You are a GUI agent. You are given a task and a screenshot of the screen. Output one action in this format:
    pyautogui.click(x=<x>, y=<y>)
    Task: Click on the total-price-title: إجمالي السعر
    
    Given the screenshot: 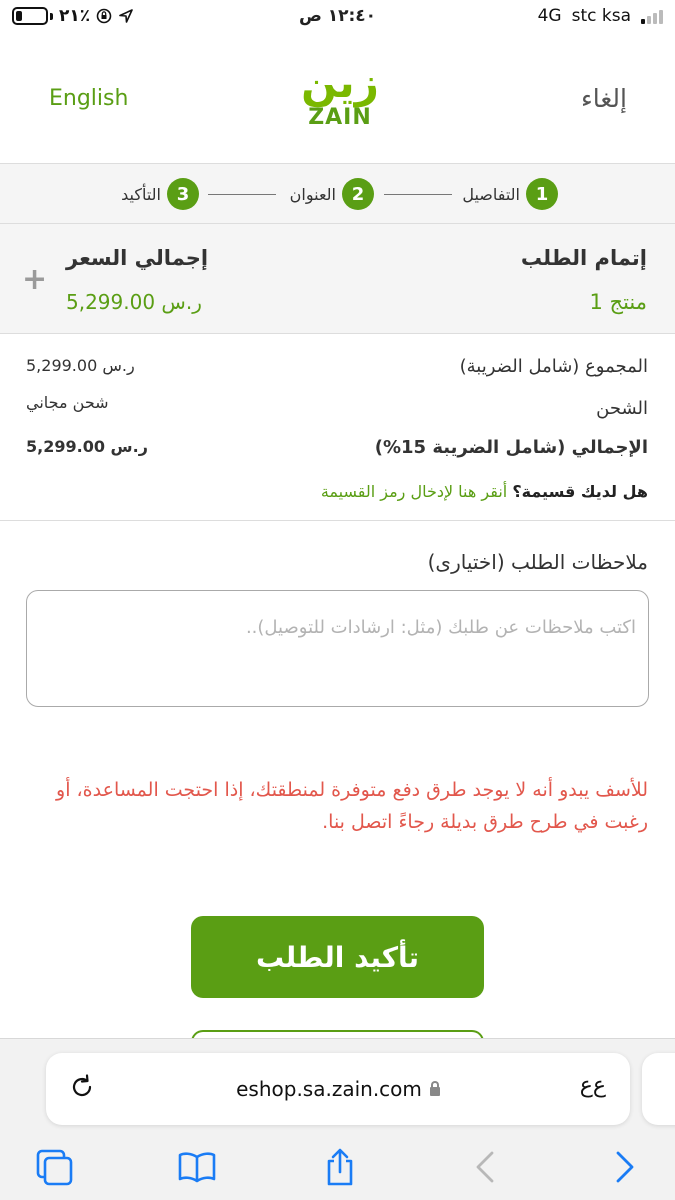 What is the action you would take?
    pyautogui.click(x=137, y=258)
    